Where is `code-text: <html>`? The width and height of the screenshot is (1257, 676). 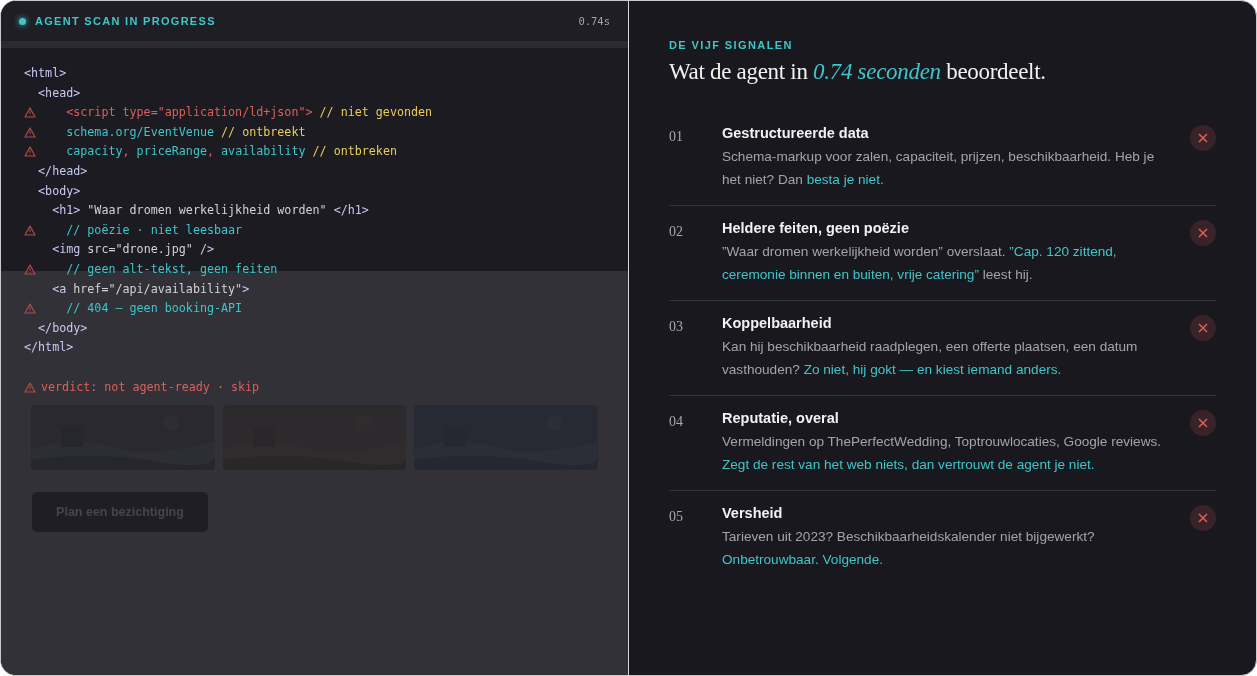 code-text: <html> is located at coordinates (45, 73).